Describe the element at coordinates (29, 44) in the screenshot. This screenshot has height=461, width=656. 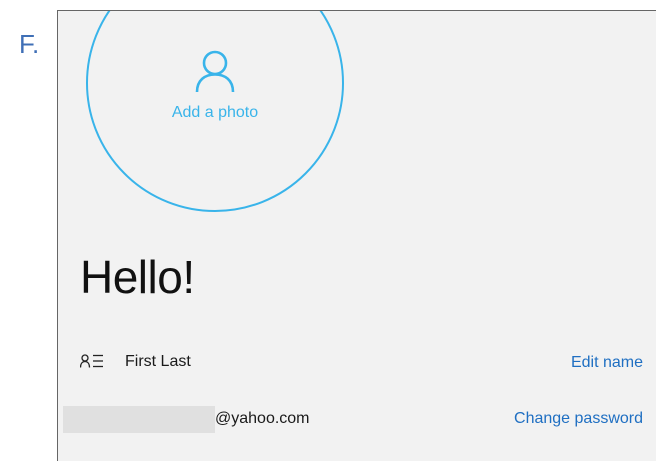
I see `step-label: F.` at that location.